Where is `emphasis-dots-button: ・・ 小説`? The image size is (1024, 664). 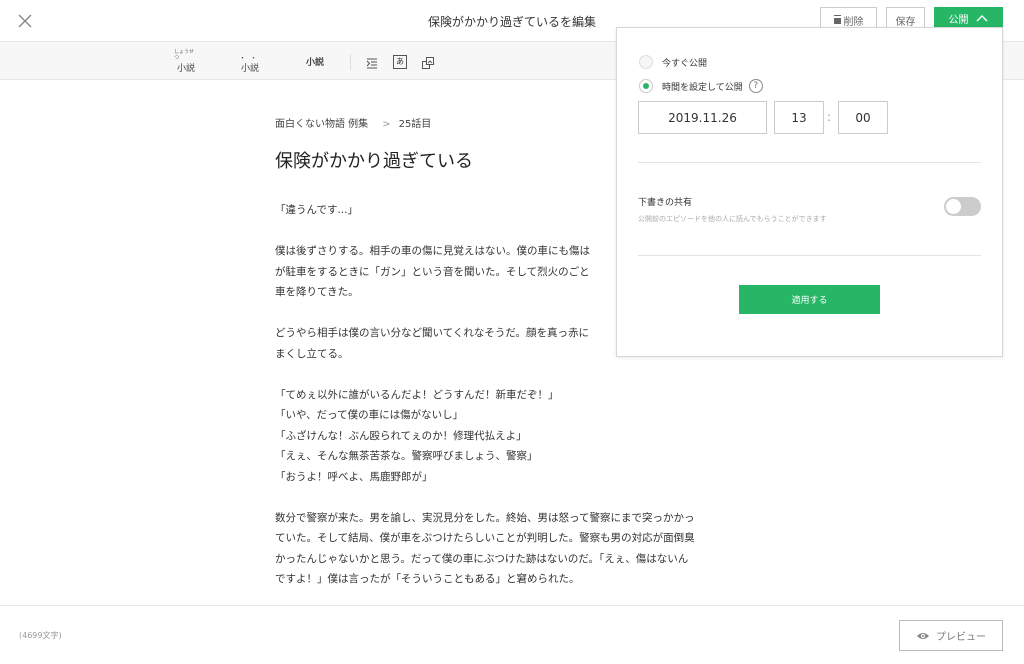 emphasis-dots-button: ・・ 小説 is located at coordinates (250, 61).